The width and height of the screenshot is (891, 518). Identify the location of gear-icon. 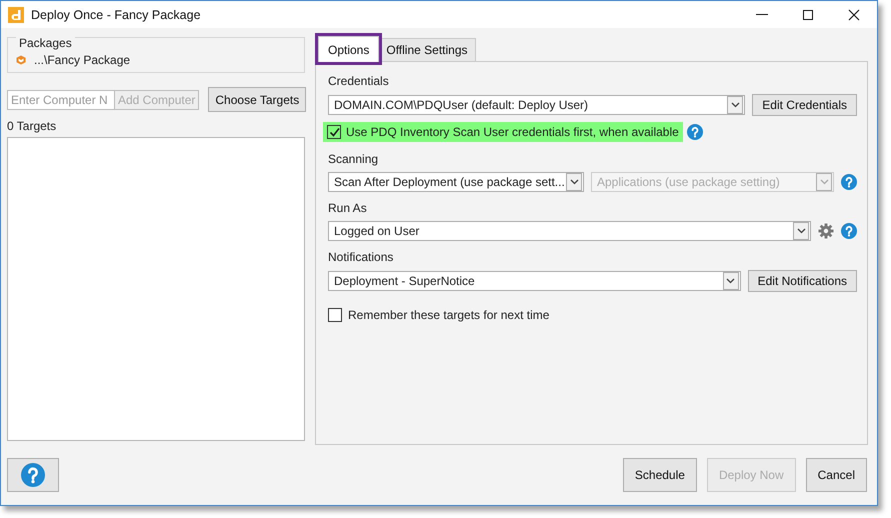
(826, 231).